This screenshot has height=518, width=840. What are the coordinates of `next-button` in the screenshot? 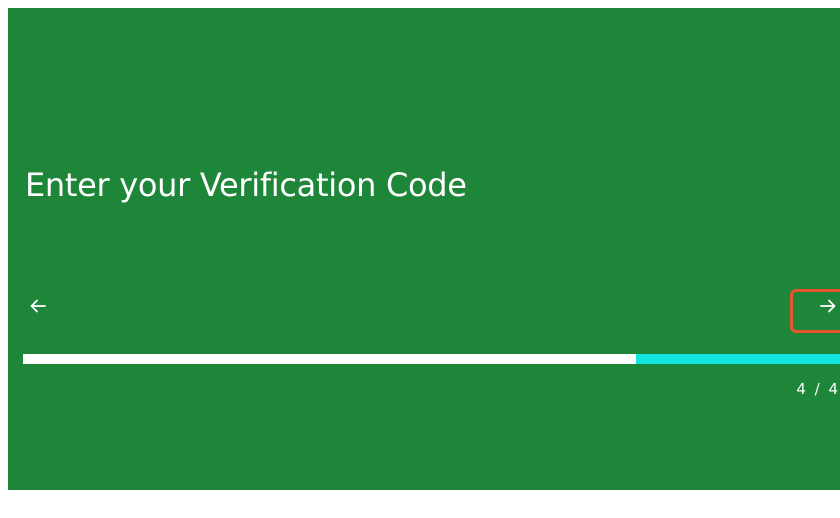 It's located at (827, 306).